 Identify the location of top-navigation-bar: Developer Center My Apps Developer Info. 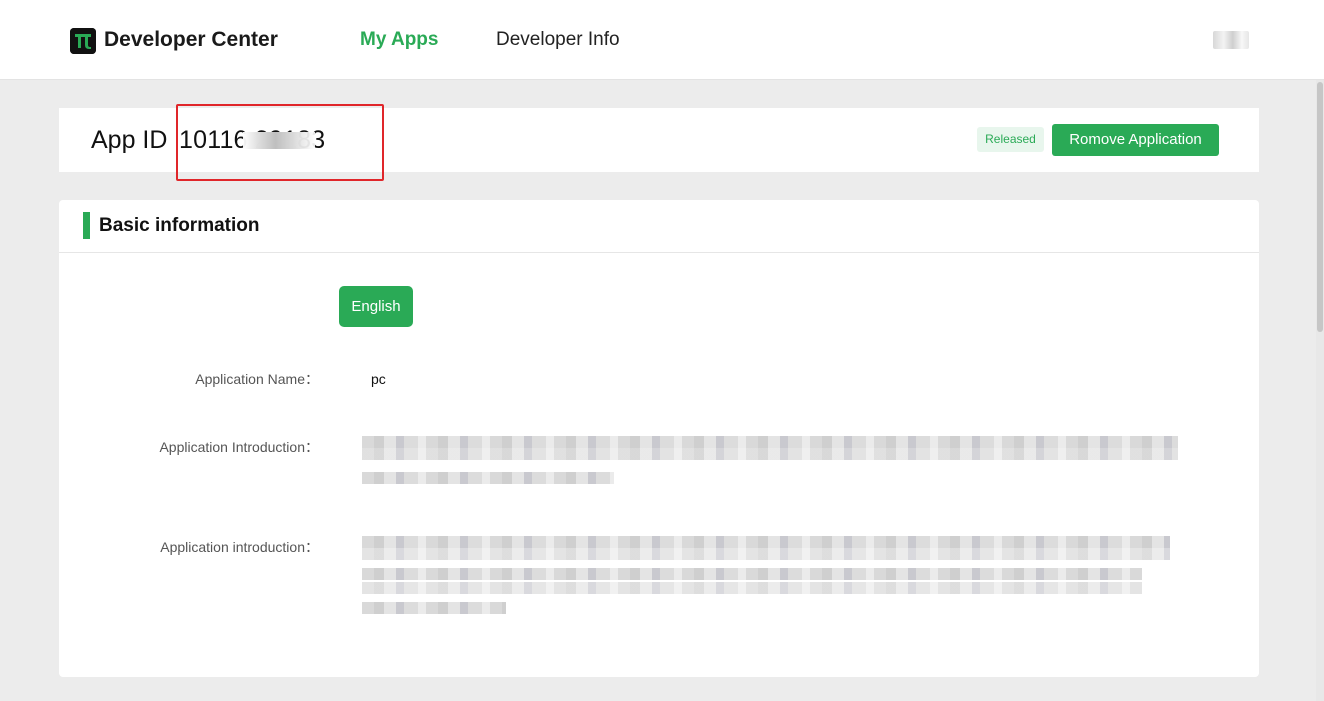
(662, 40).